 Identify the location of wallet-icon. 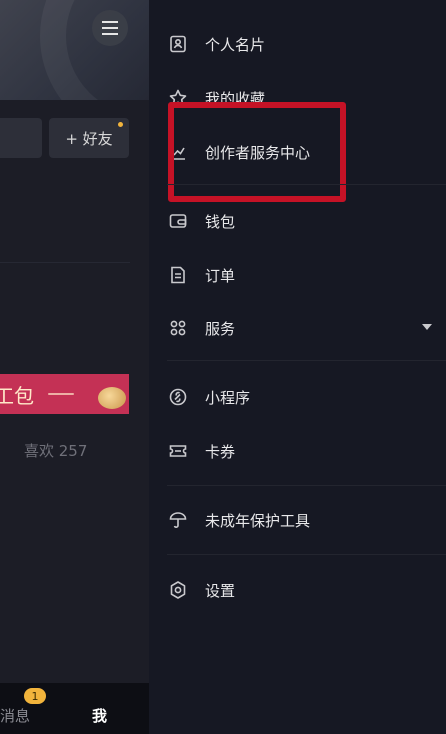
(178, 221).